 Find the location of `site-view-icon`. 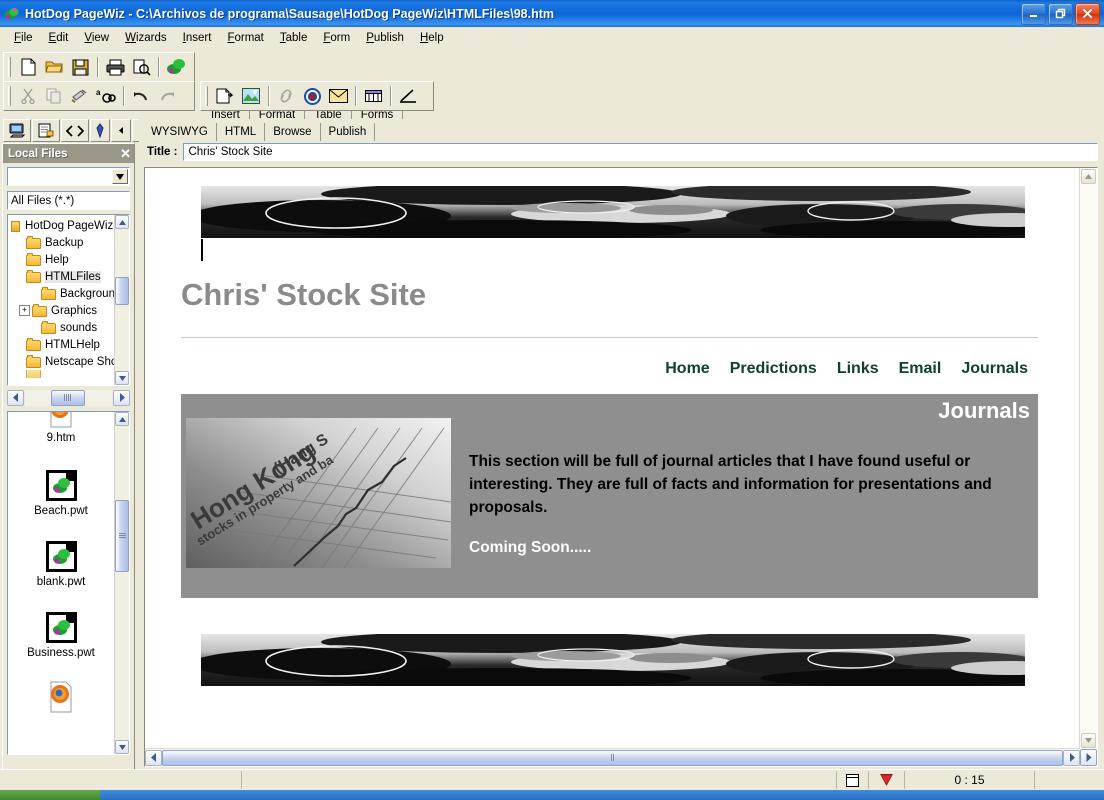

site-view-icon is located at coordinates (17, 130).